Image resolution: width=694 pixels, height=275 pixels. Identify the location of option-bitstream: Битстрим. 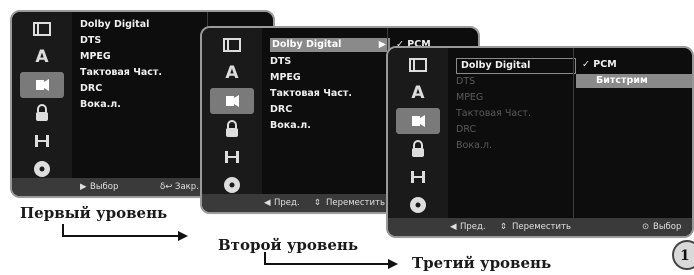
(634, 81).